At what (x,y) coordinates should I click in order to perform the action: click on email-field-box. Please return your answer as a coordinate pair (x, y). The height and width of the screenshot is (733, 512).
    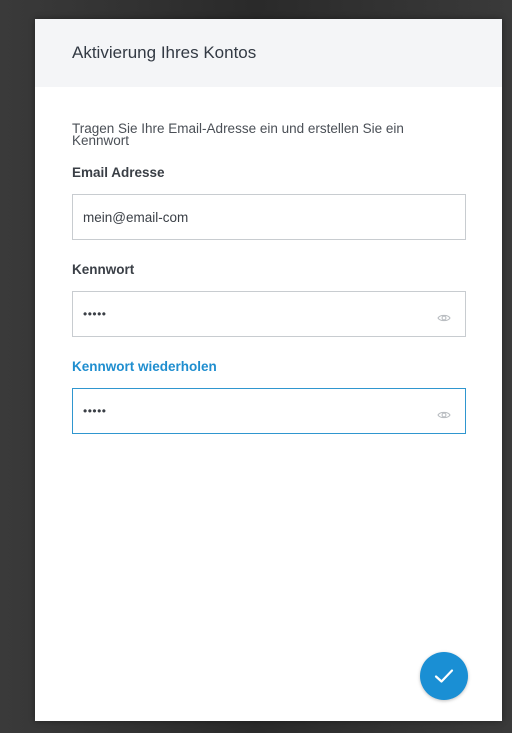
    Looking at the image, I should click on (269, 217).